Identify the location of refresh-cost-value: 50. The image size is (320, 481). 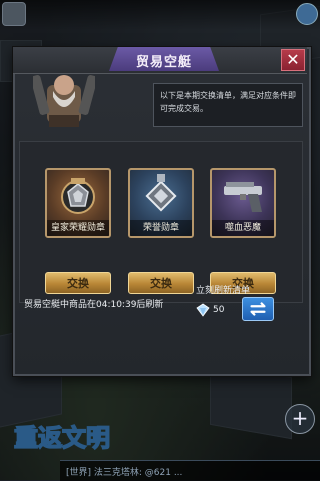
(219, 310).